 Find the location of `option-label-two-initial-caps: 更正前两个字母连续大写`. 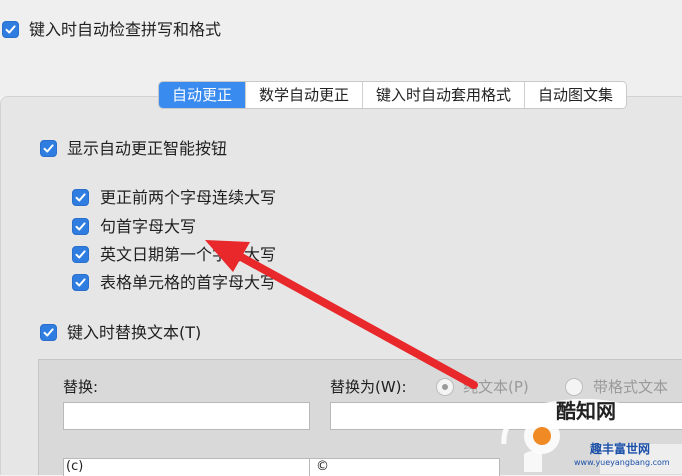

option-label-two-initial-caps: 更正前两个字母连续大写 is located at coordinates (188, 197).